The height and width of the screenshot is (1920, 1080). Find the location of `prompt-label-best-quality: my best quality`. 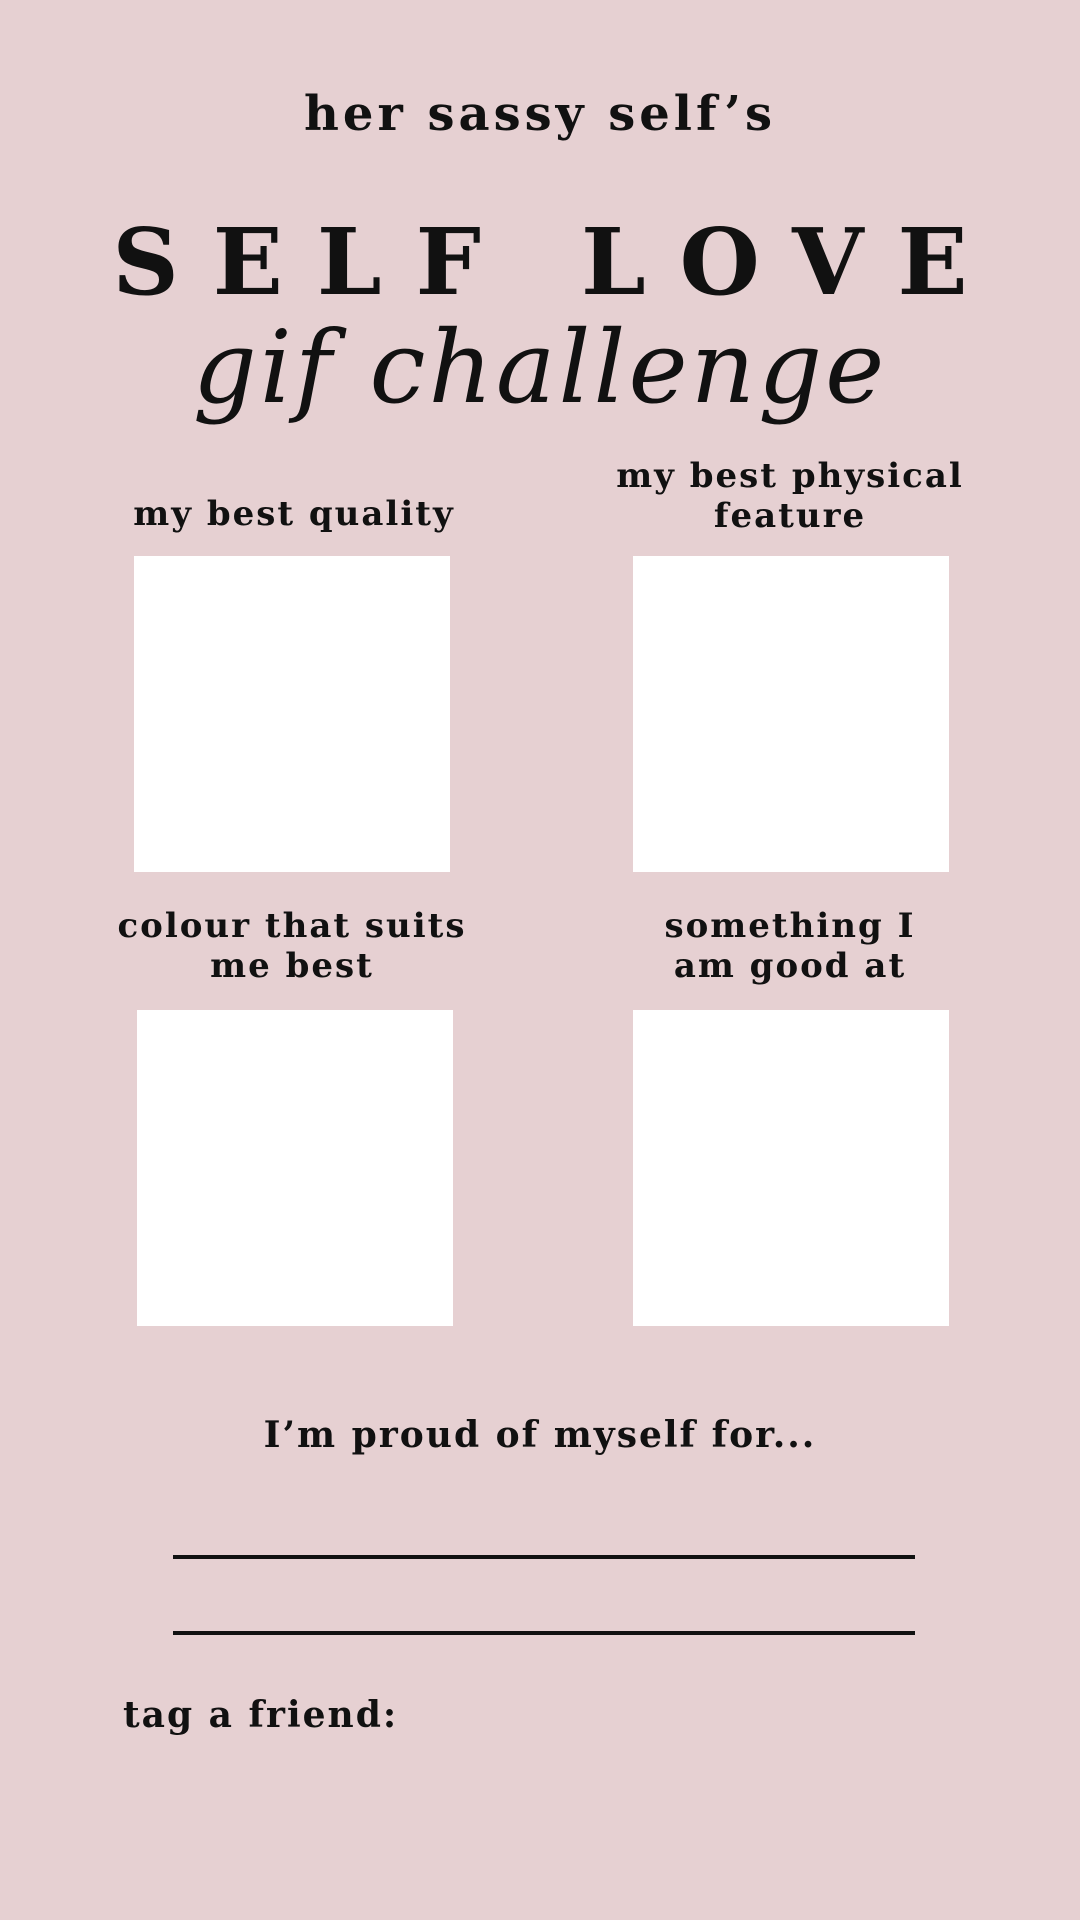

prompt-label-best-quality: my best quality is located at coordinates (294, 514).